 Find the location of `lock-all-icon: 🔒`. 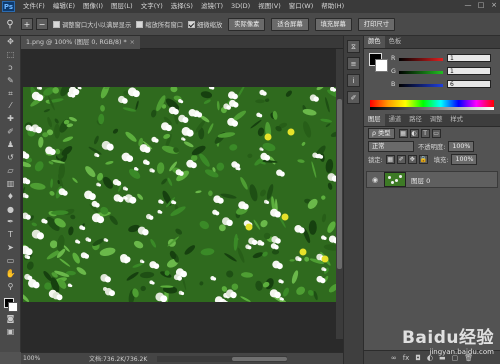

lock-all-icon: 🔒 is located at coordinates (423, 159).